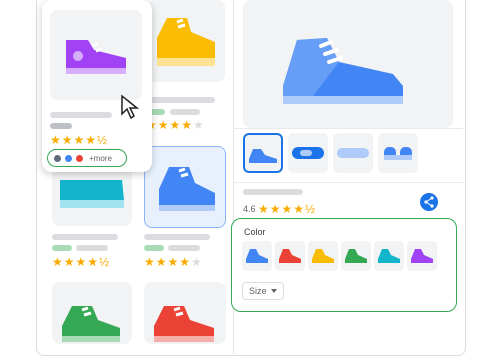 The height and width of the screenshot is (360, 500). I want to click on product-card-blue-selected, so click(185, 187).